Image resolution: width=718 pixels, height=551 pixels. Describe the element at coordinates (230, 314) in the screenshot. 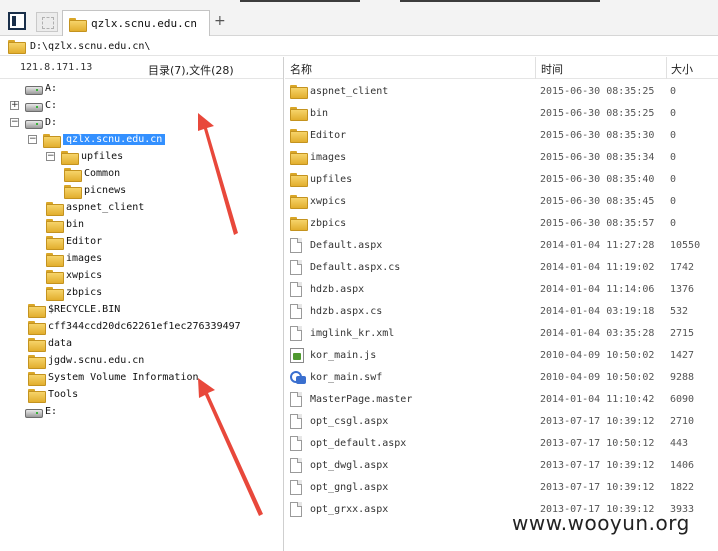

I see `annotation-arrows` at that location.